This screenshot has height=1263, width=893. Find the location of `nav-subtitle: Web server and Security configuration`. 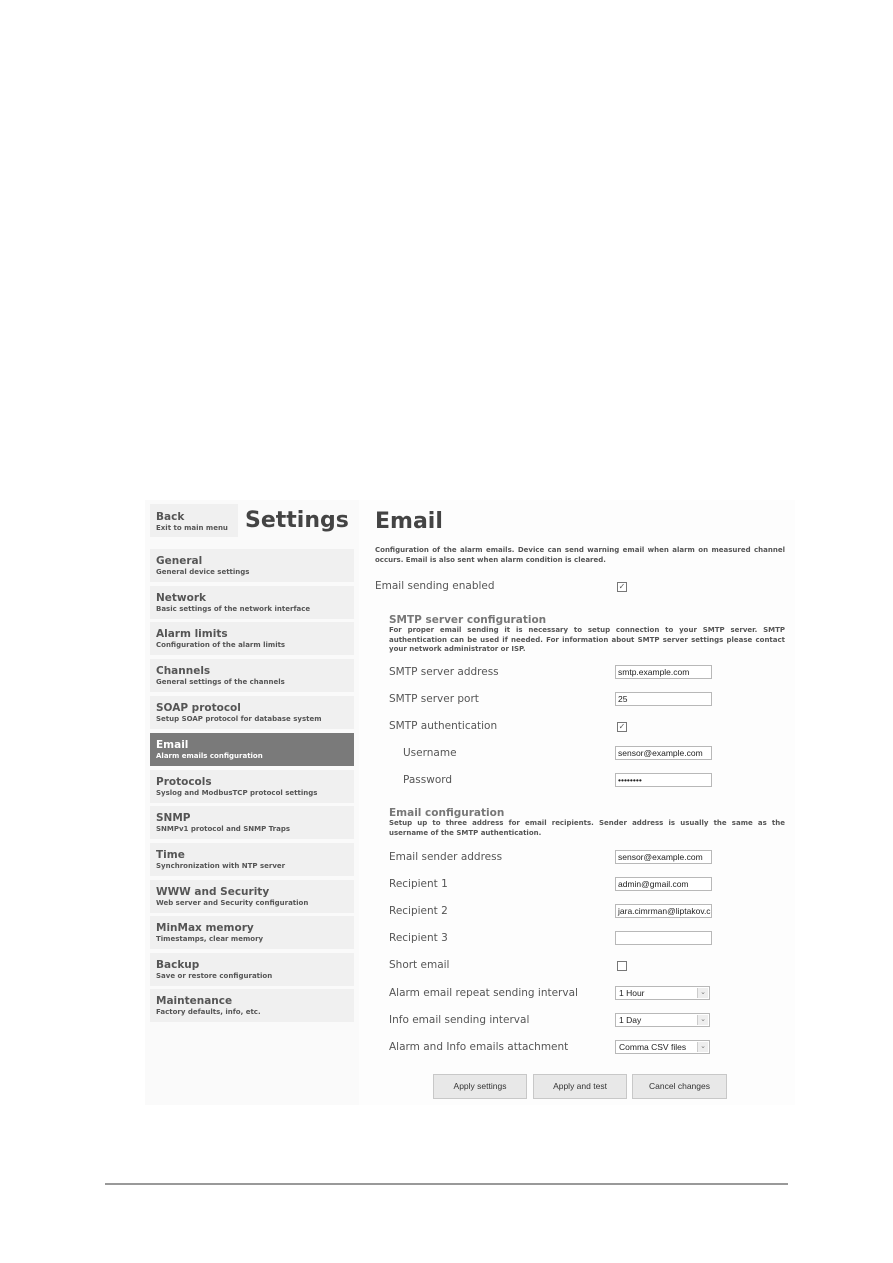

nav-subtitle: Web server and Security configuration is located at coordinates (232, 903).